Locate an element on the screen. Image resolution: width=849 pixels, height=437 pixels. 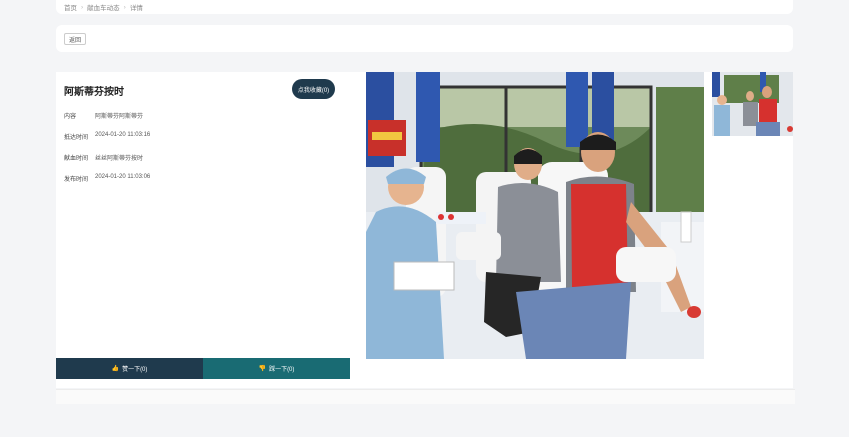
thumbs-down-icon: 👎 is located at coordinates (262, 369).